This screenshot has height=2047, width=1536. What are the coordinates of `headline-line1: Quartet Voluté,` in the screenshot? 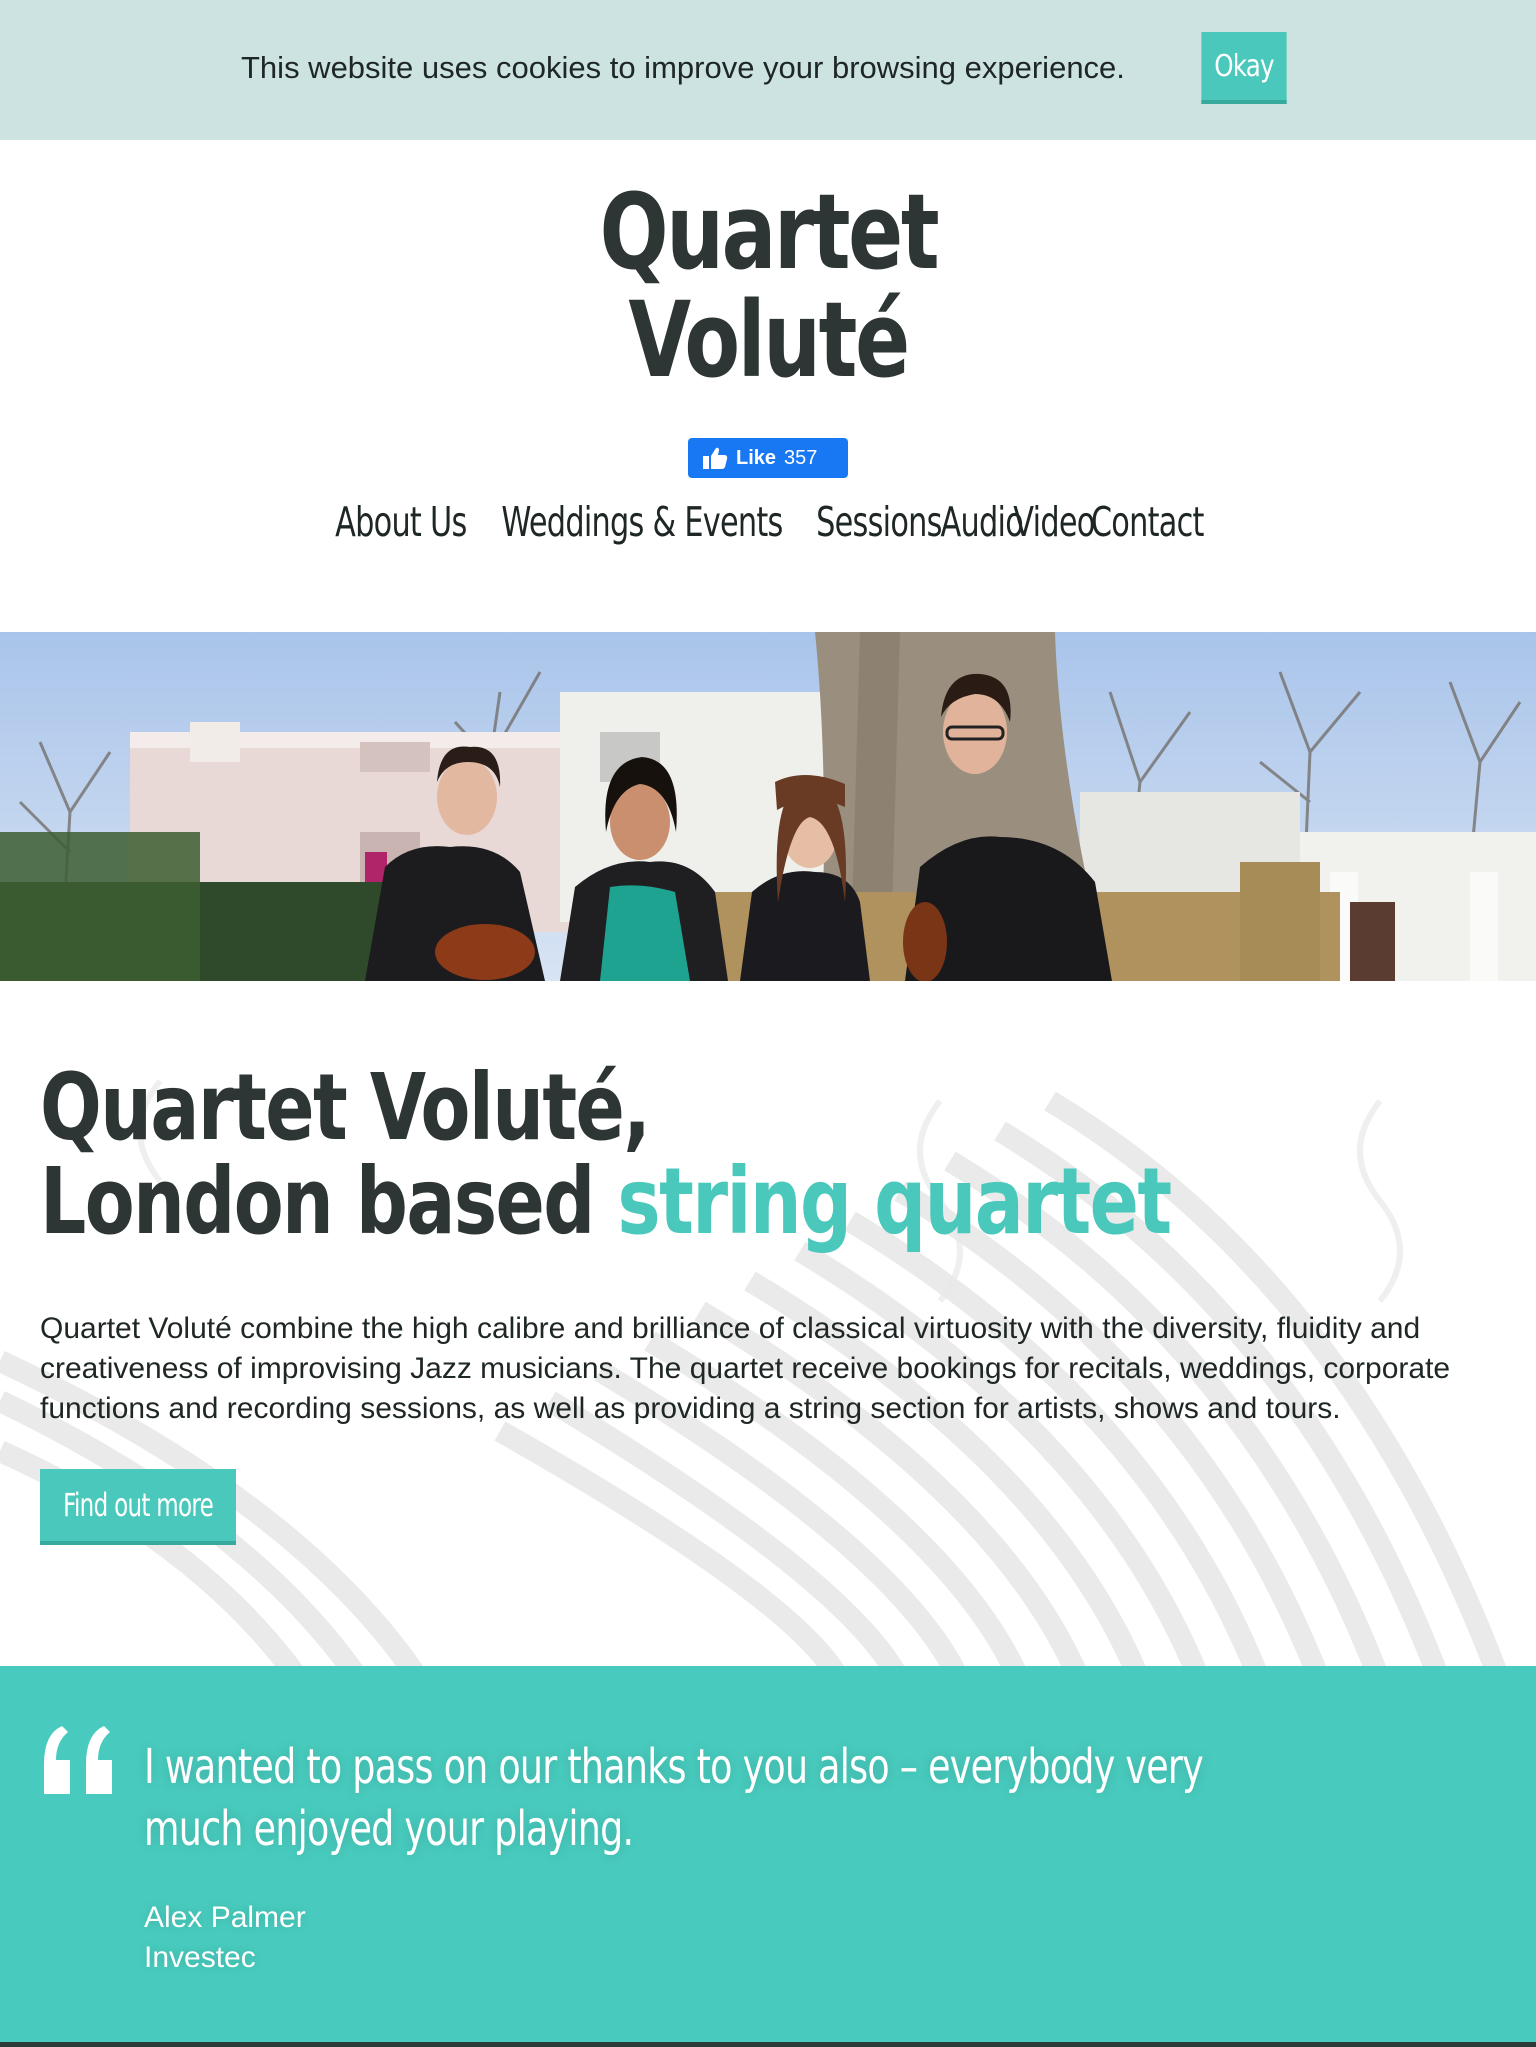 It's located at (345, 1107).